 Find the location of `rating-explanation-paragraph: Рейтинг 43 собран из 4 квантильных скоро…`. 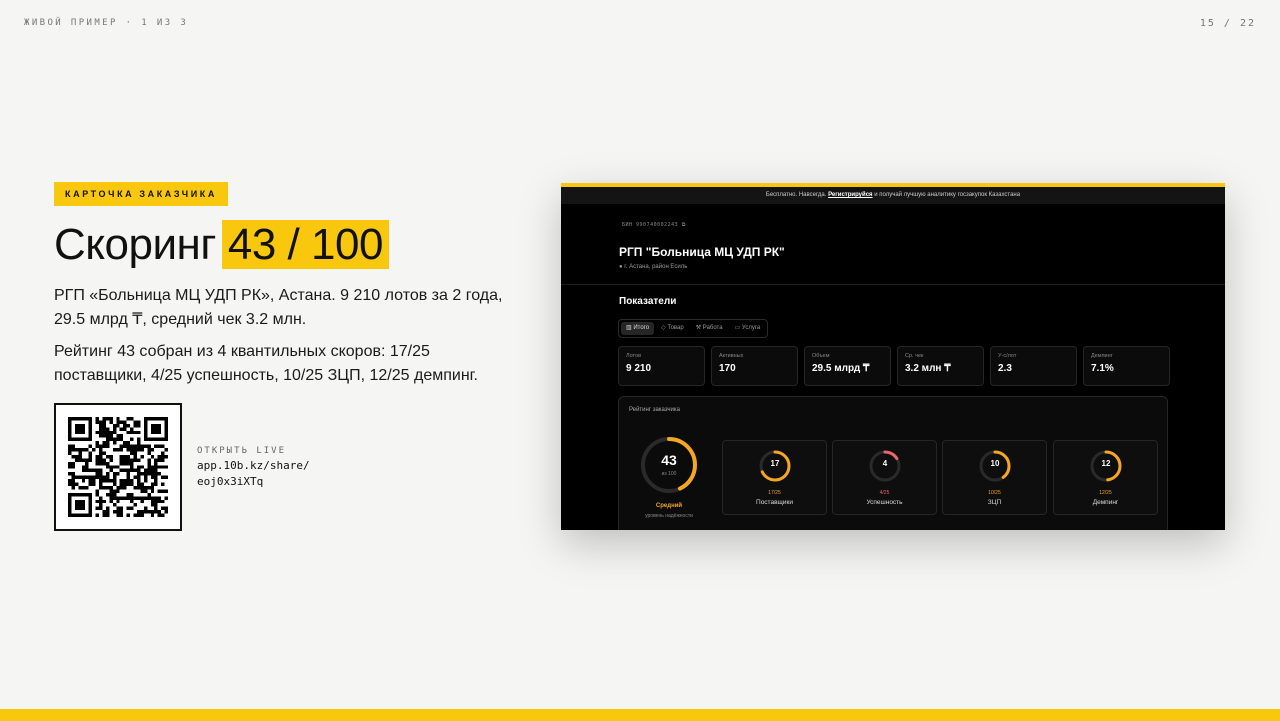

rating-explanation-paragraph: Рейтинг 43 собран из 4 квантильных скоро… is located at coordinates (266, 363).